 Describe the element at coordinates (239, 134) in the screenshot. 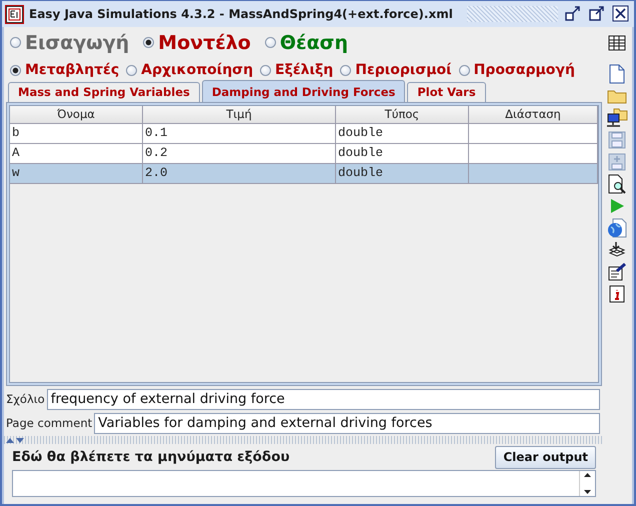

I see `table-cell: 0.1` at that location.